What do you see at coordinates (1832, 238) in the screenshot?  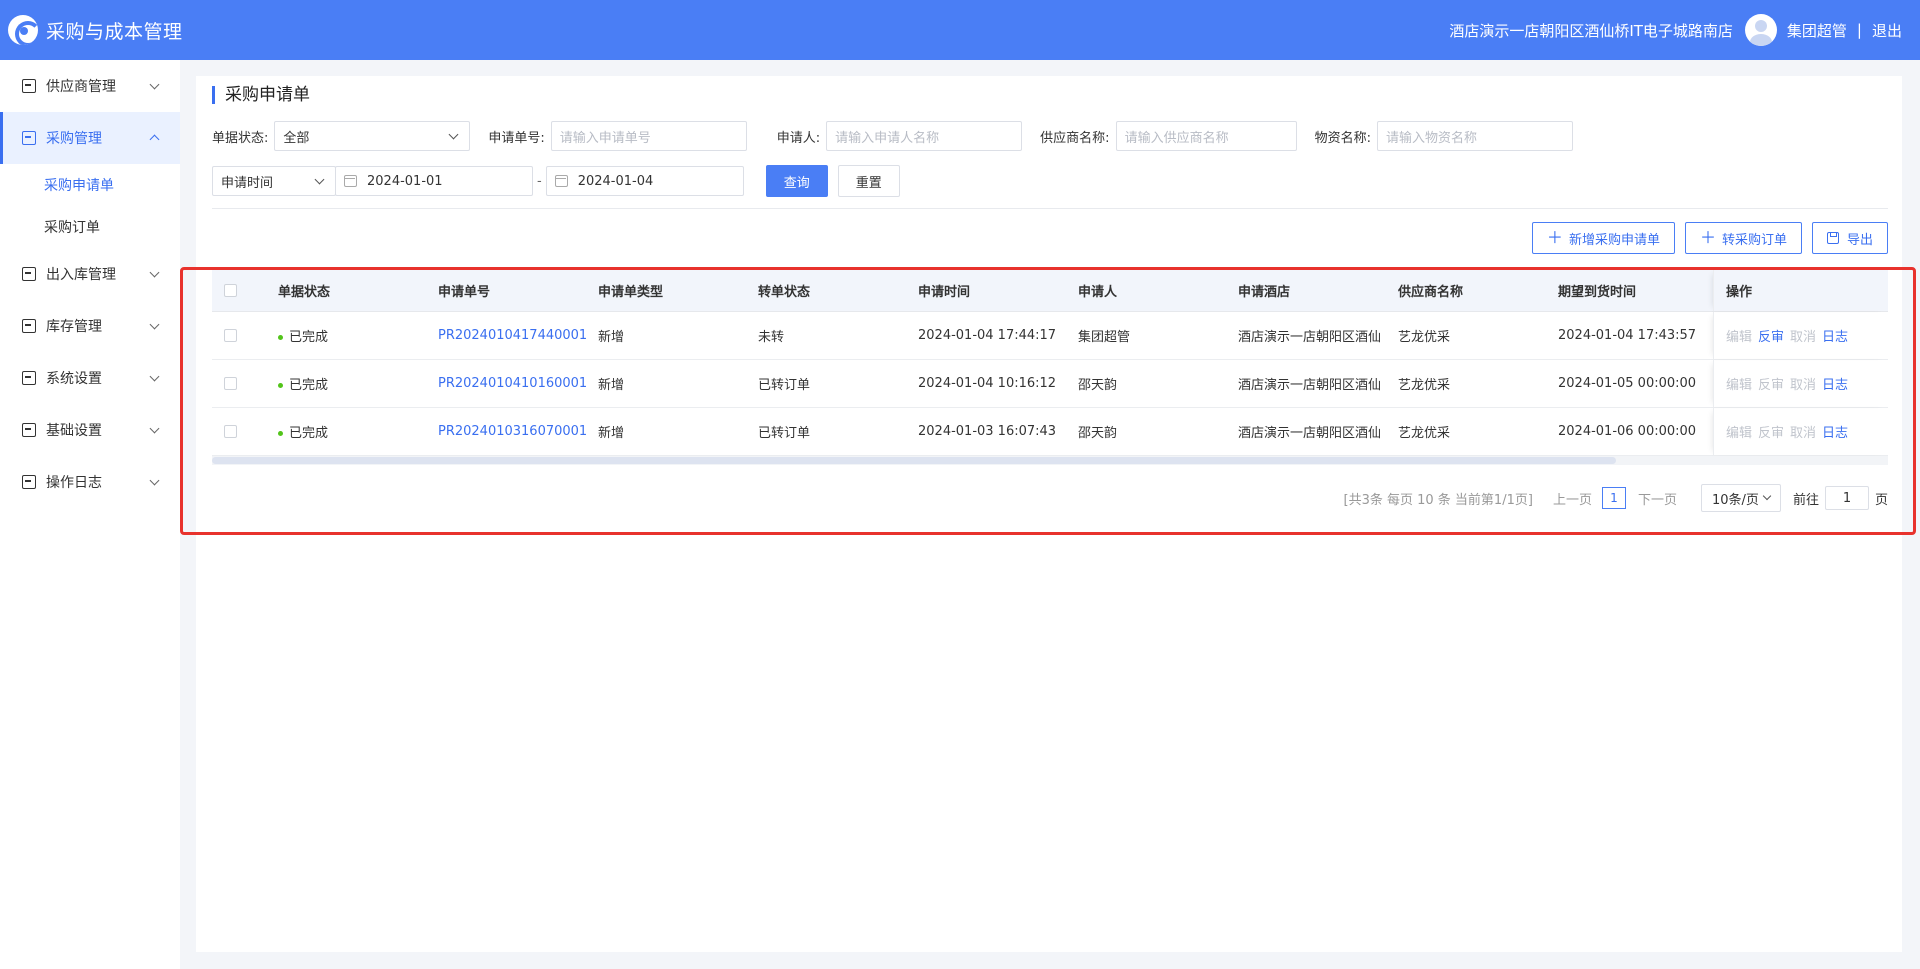 I see `save-icon` at bounding box center [1832, 238].